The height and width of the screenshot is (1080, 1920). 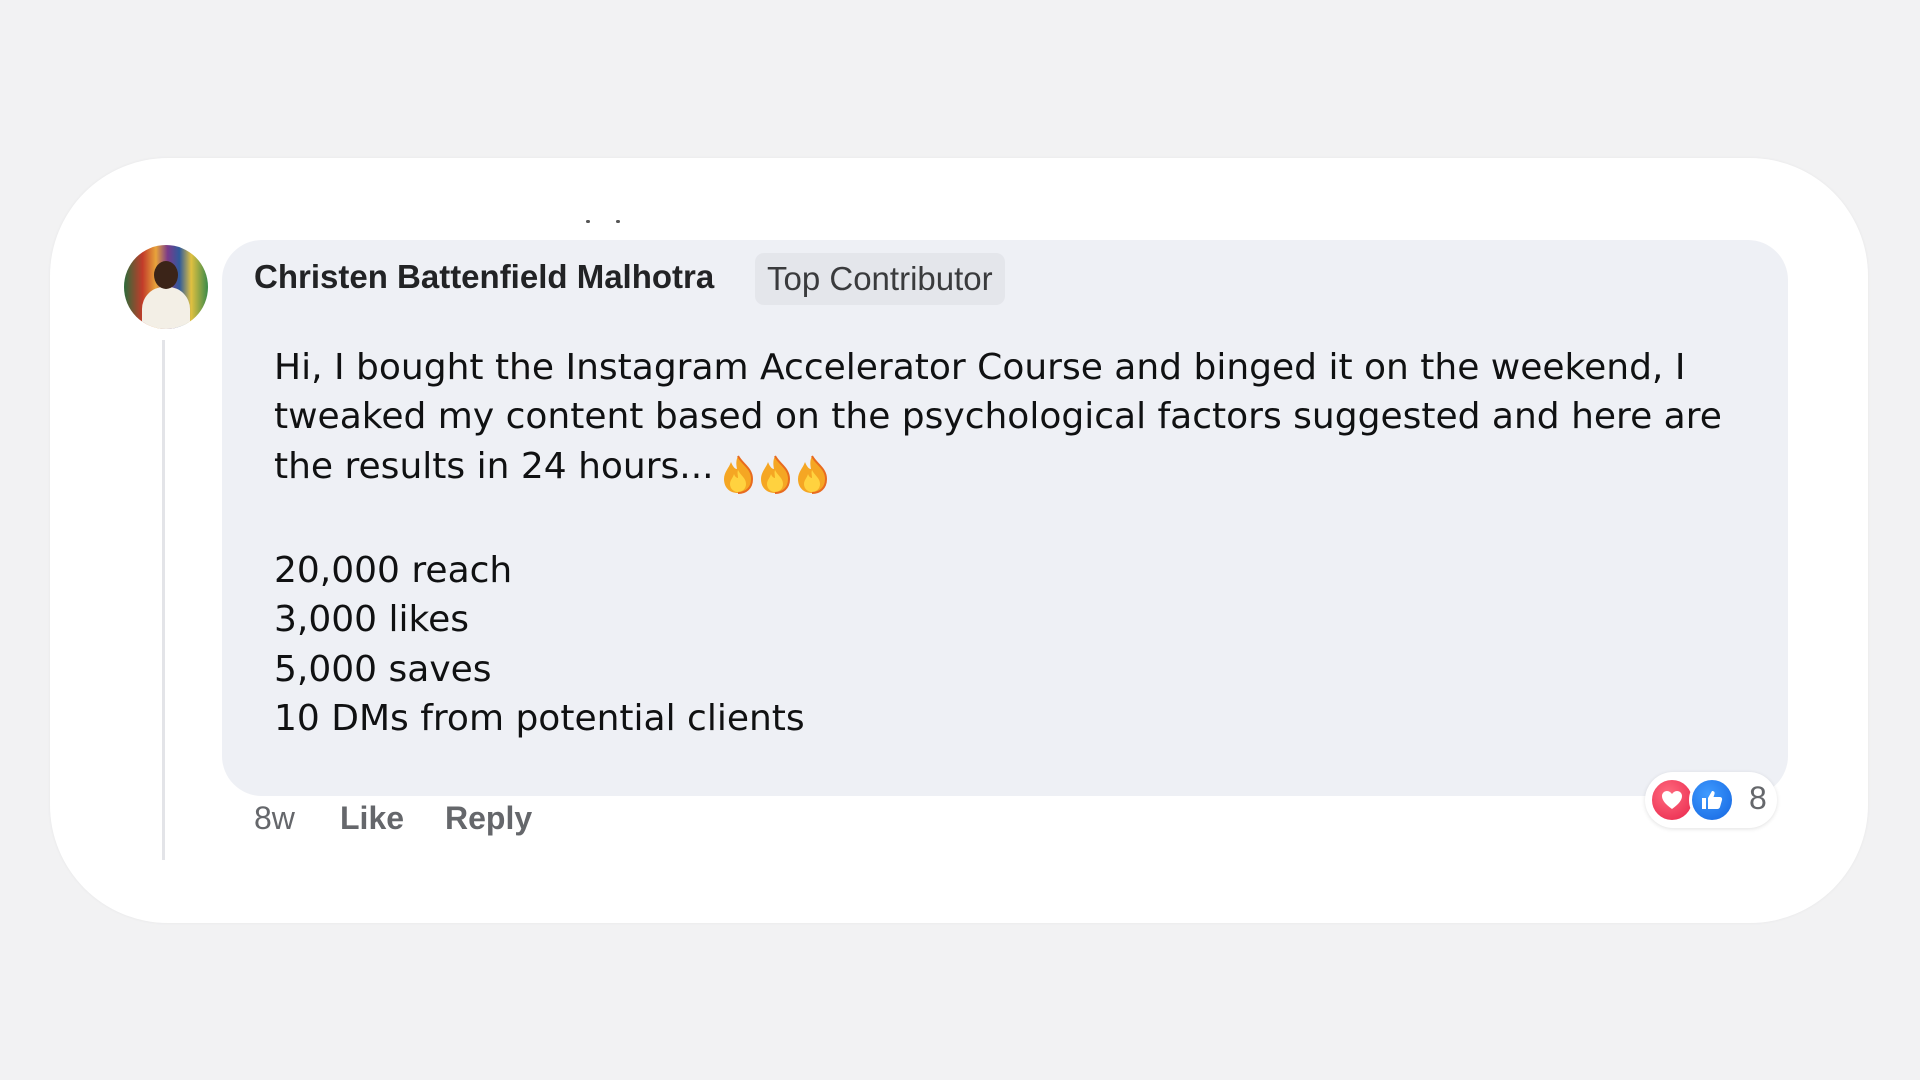 What do you see at coordinates (274, 818) in the screenshot?
I see `timestamp: 8w` at bounding box center [274, 818].